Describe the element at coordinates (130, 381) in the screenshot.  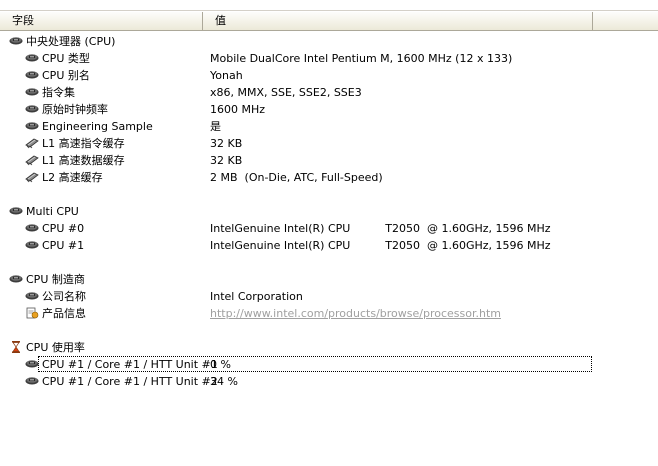
I see `field-label: CPU #1 / Core #1 / HTT Unit #2` at that location.